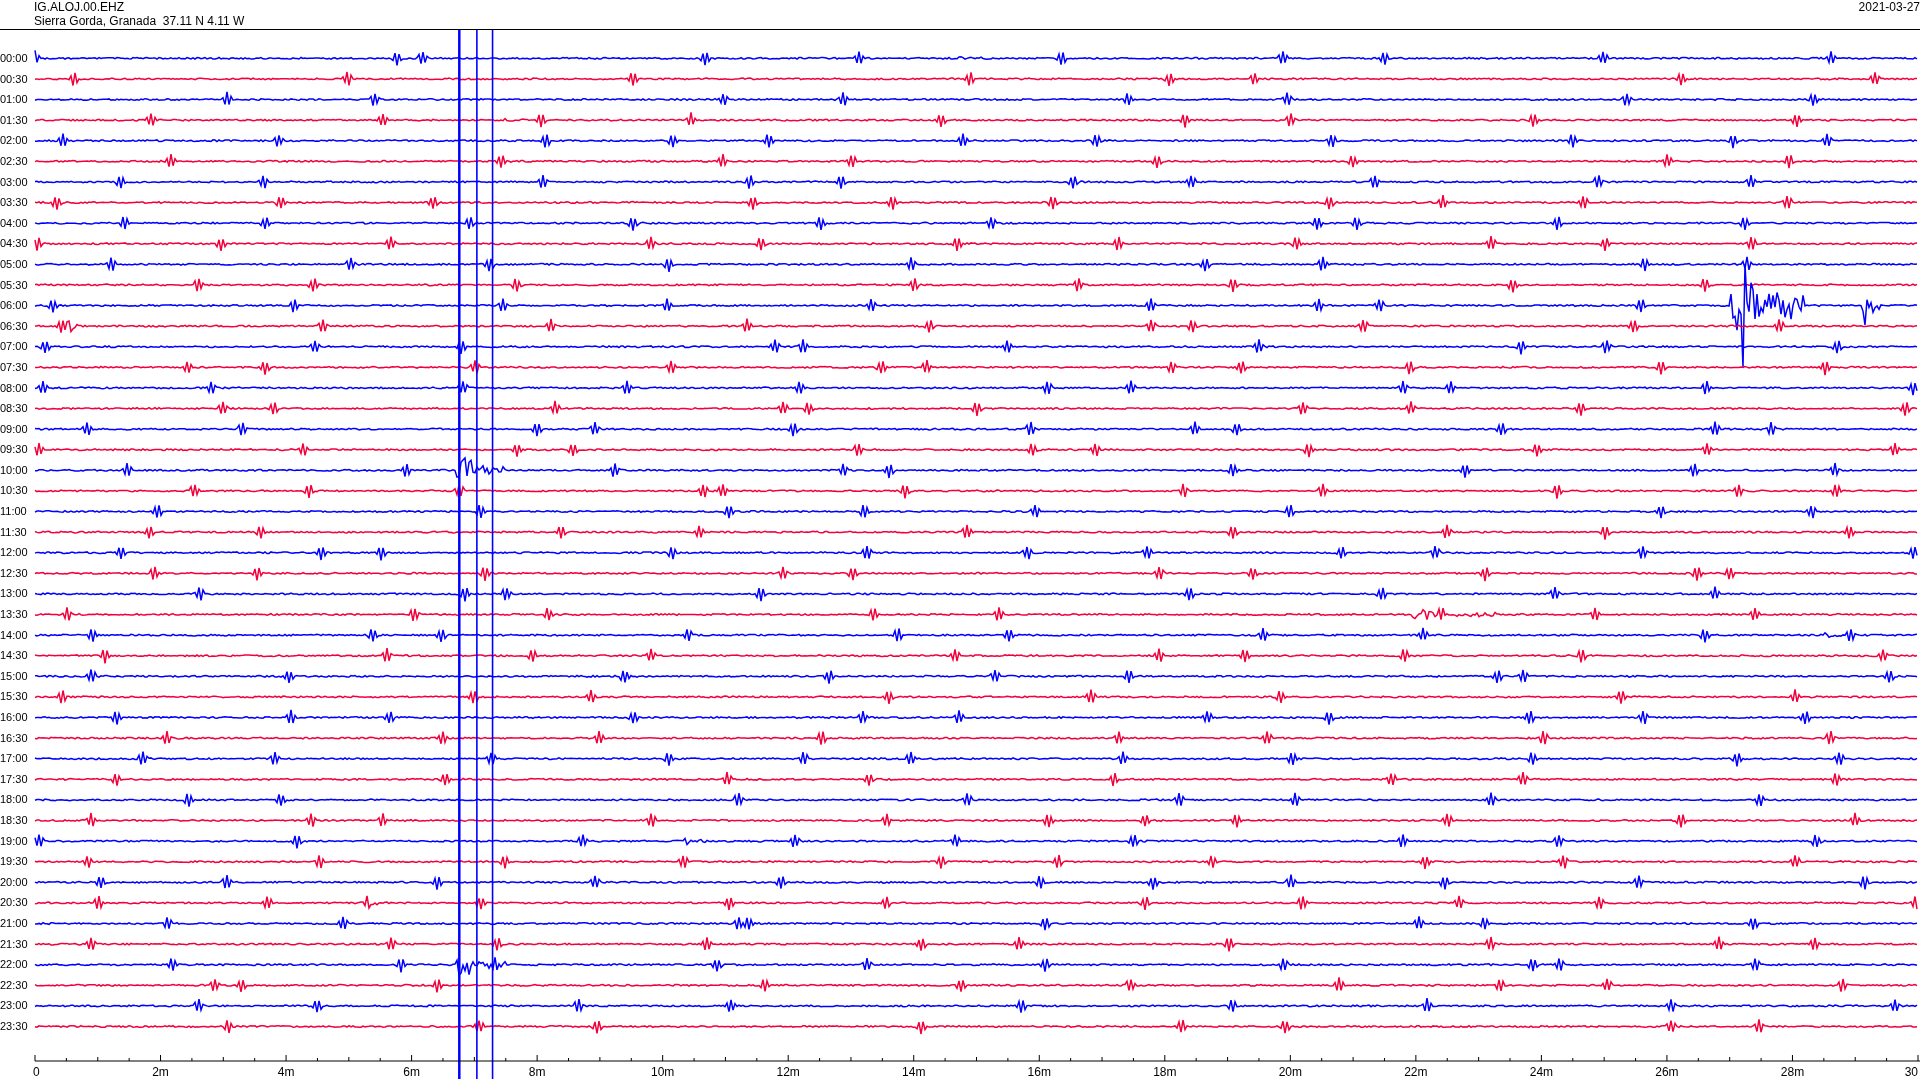 This screenshot has width=1920, height=1080. What do you see at coordinates (14, 615) in the screenshot?
I see `row-time-label: 13:30` at bounding box center [14, 615].